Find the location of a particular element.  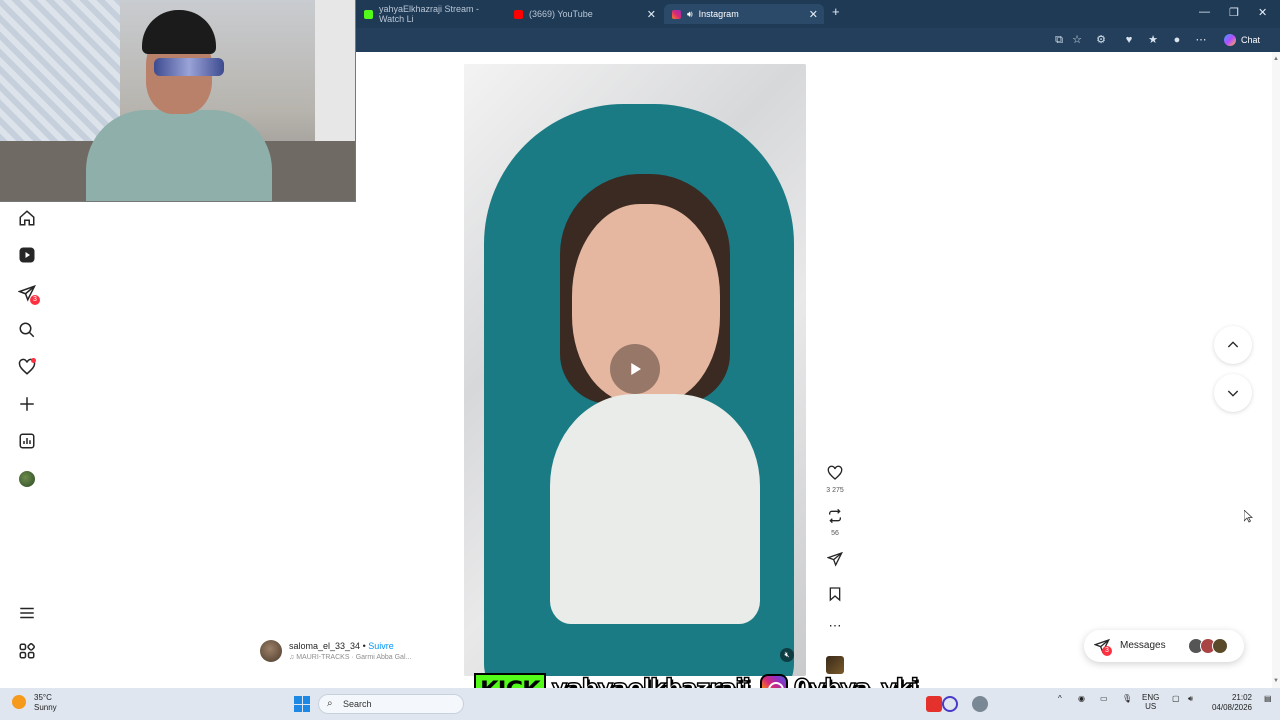

messages-pill-badge: 3 is located at coordinates (1107, 651).